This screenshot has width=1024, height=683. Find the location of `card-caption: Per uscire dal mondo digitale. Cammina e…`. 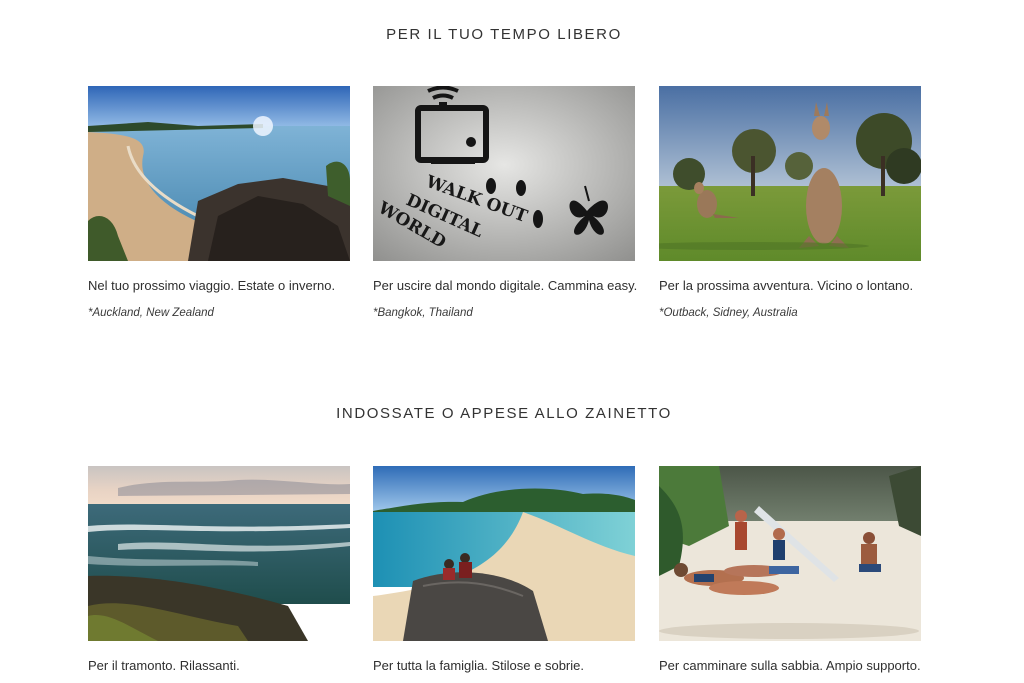

card-caption: Per uscire dal mondo digitale. Cammina e… is located at coordinates (505, 285).